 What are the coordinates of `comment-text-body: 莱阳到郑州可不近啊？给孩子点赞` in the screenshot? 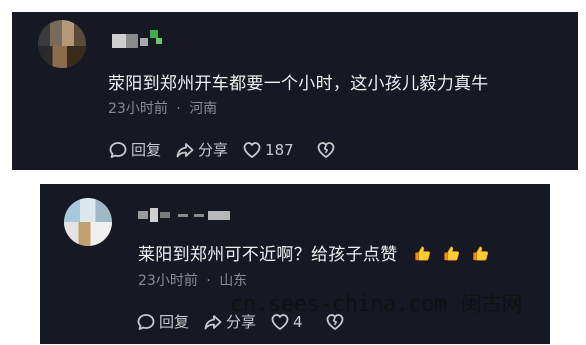 It's located at (268, 255).